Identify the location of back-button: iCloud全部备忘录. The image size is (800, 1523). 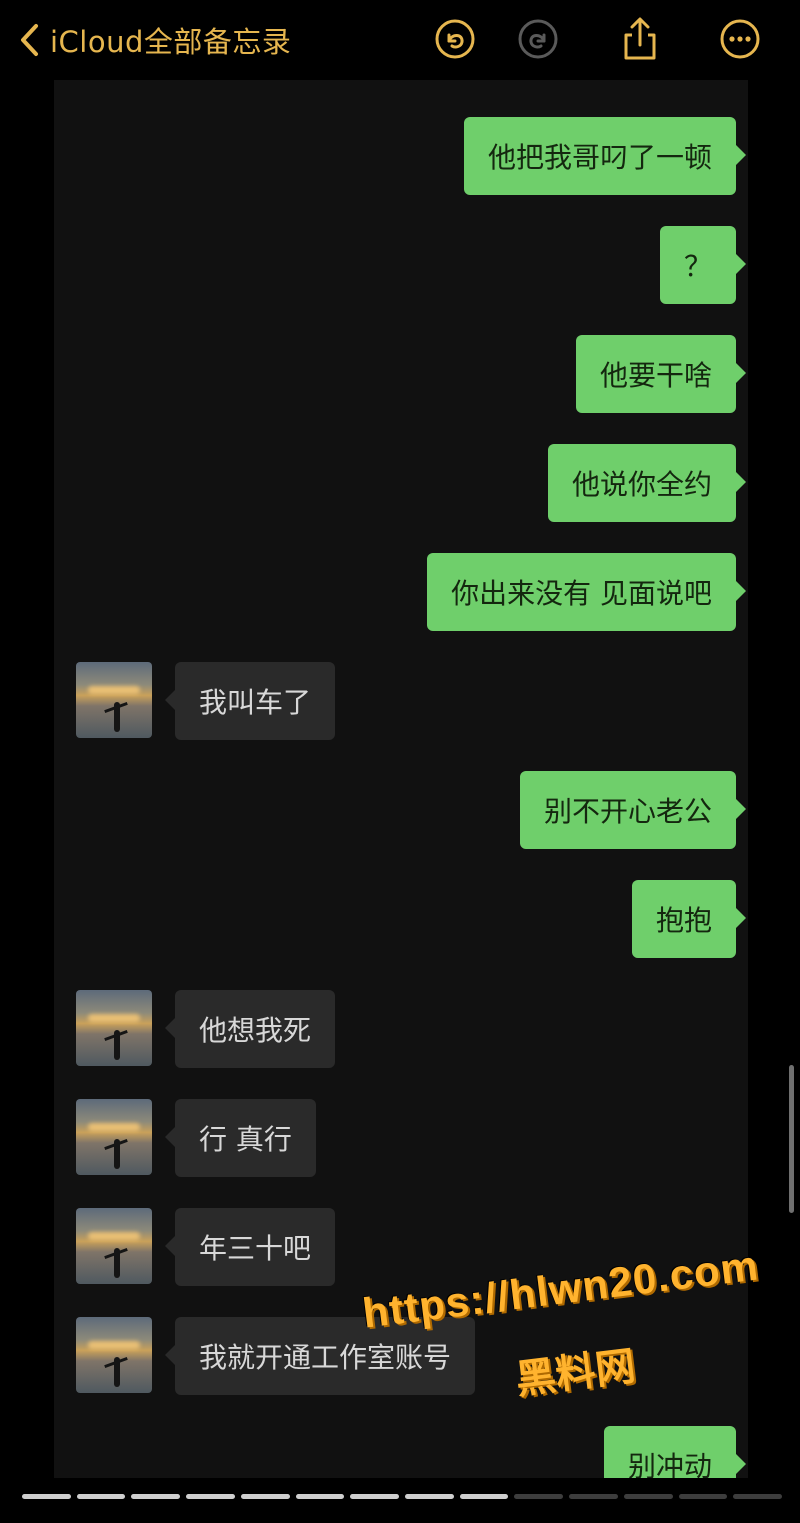
(154, 40).